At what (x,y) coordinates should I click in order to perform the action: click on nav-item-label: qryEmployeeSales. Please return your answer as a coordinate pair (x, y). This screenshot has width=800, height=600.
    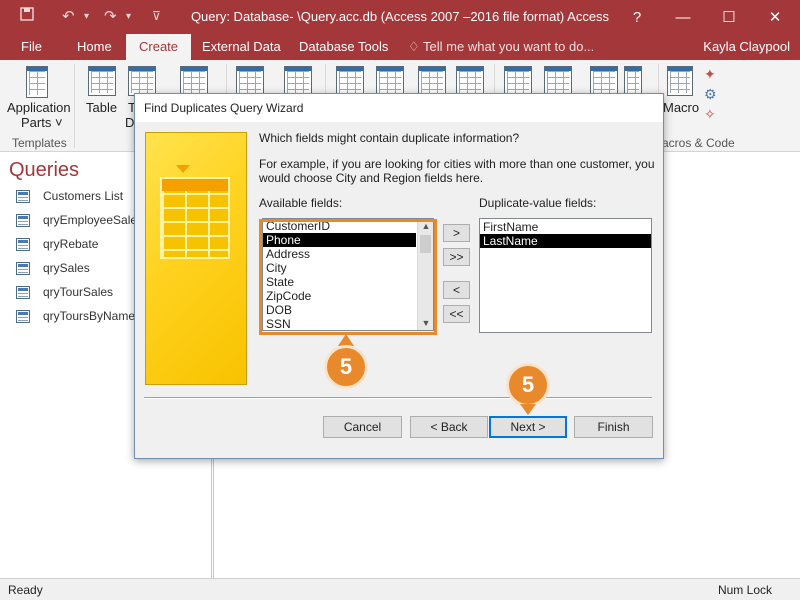
    Looking at the image, I should click on (93, 220).